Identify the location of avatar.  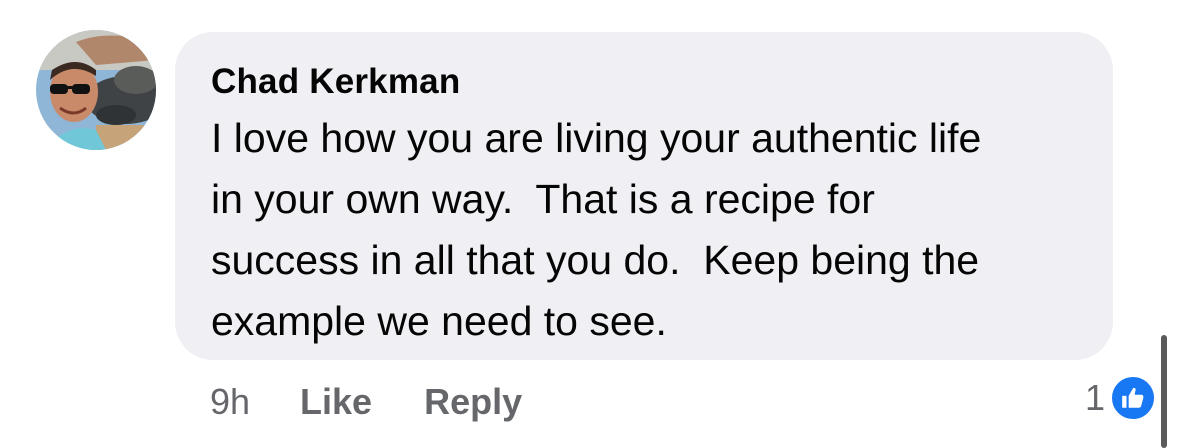
(96, 90).